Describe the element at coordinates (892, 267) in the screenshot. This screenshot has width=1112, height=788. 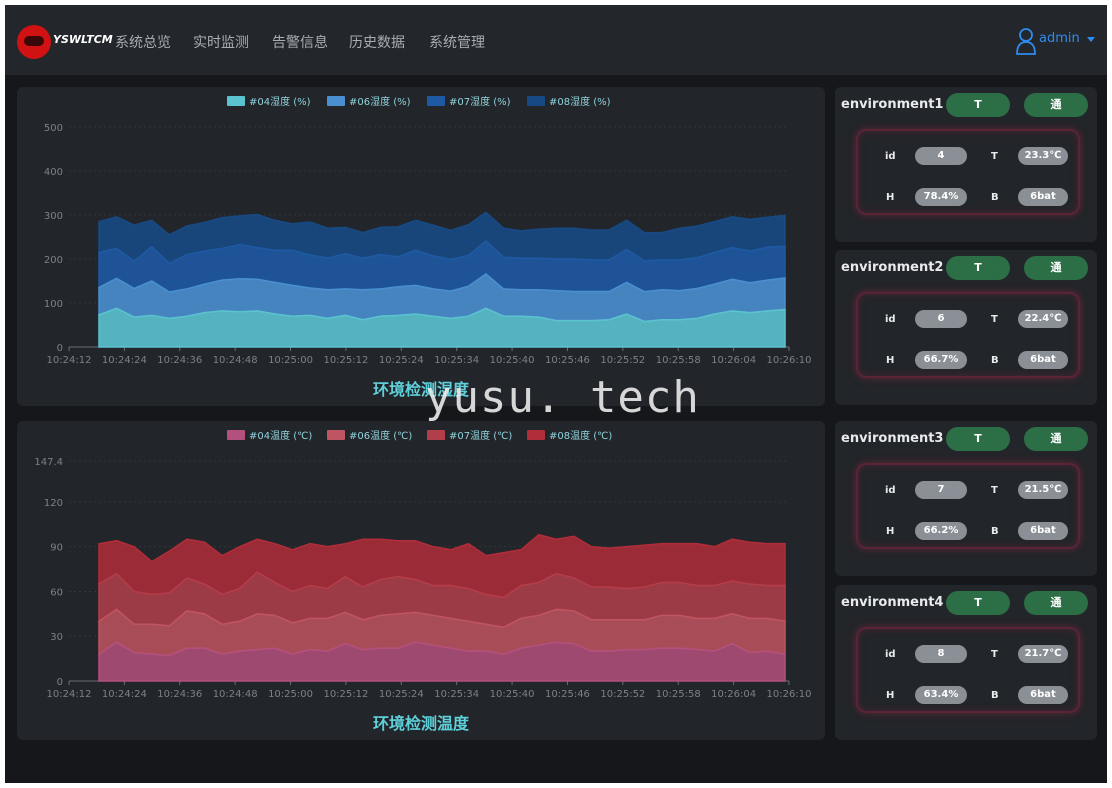
I see `environment-title: environment2` at that location.